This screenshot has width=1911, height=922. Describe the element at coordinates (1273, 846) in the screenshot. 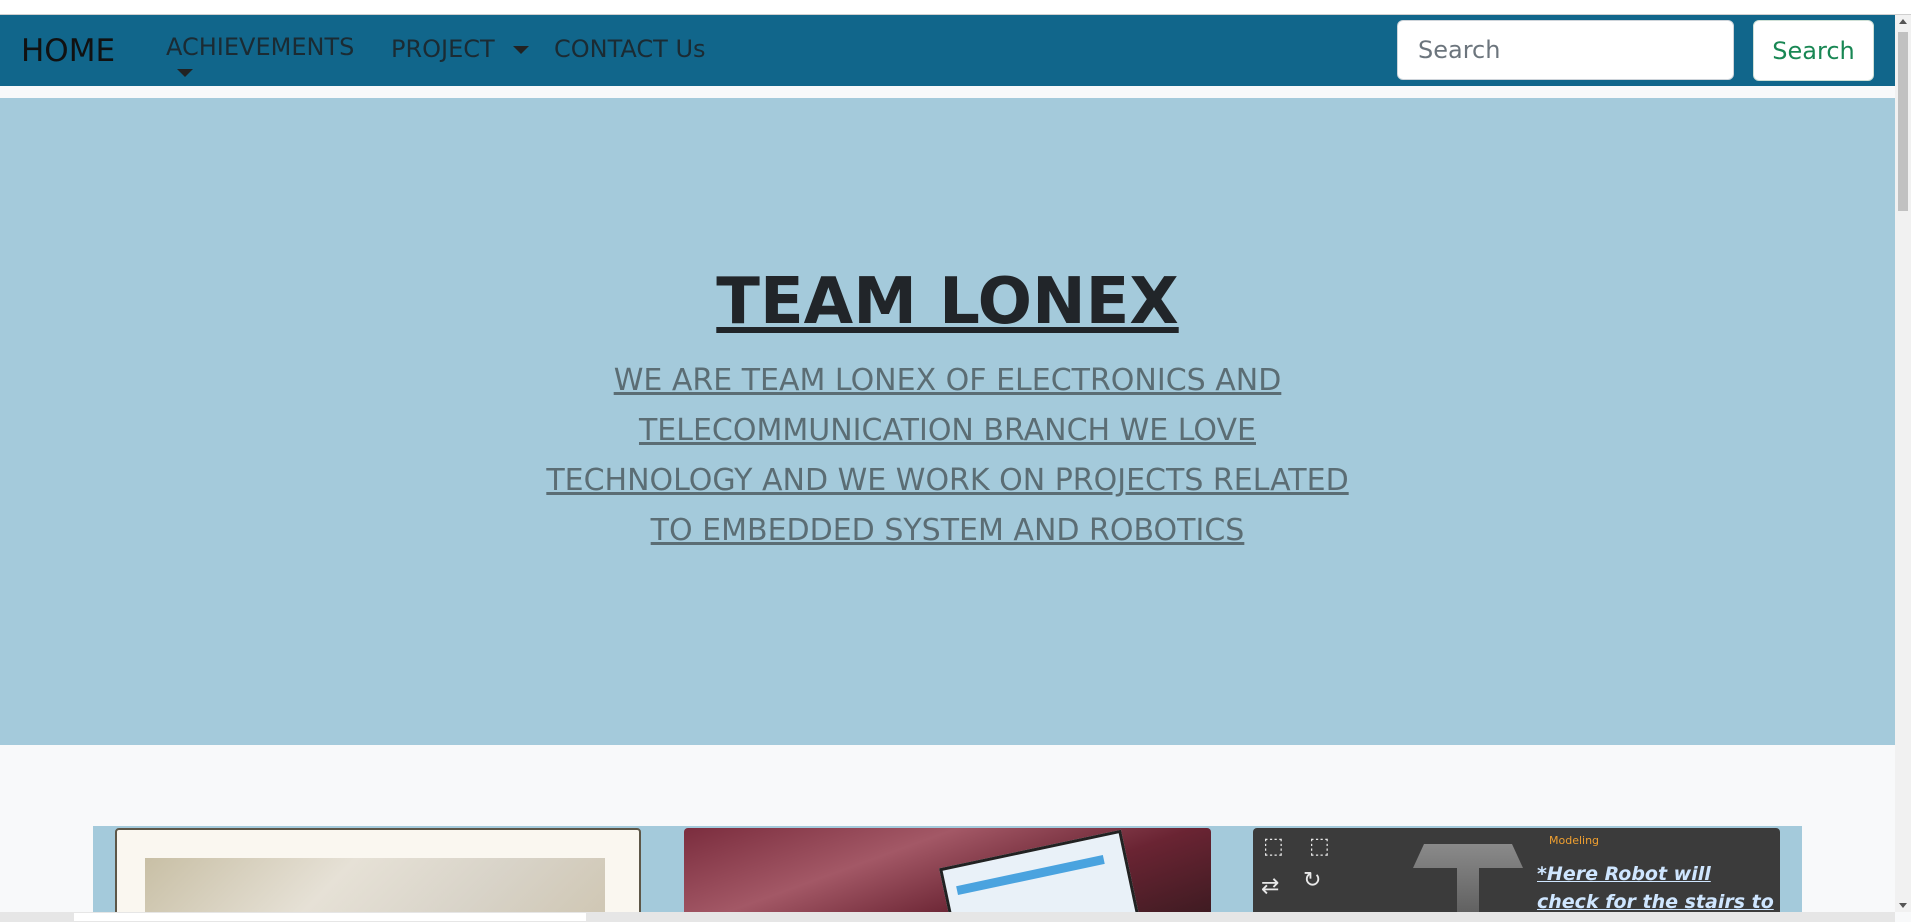

I see `cube-view-icon: ⬚` at that location.